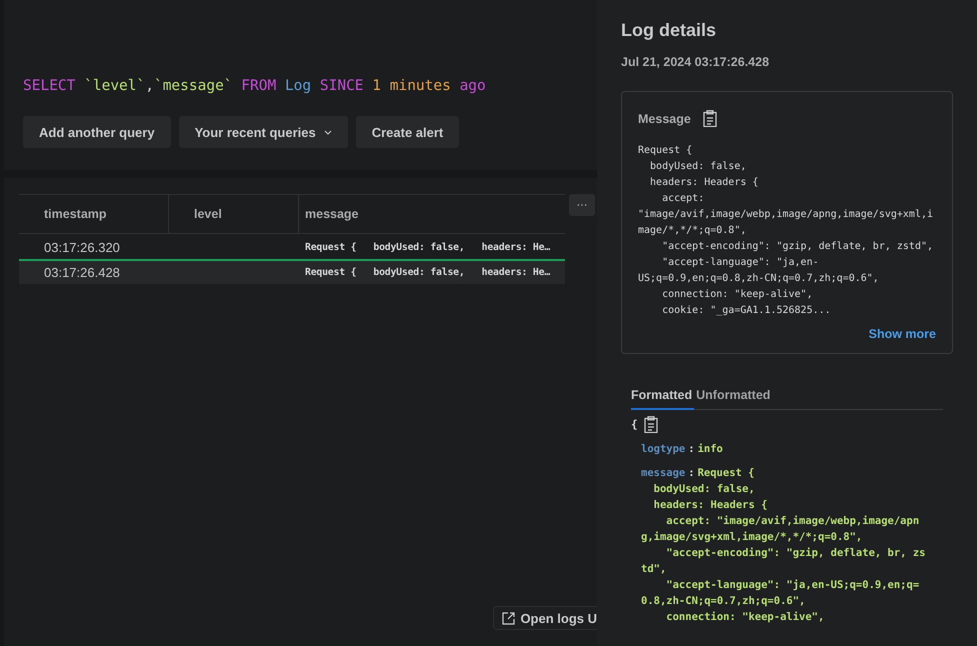  What do you see at coordinates (432, 214) in the screenshot?
I see `column-header: message` at bounding box center [432, 214].